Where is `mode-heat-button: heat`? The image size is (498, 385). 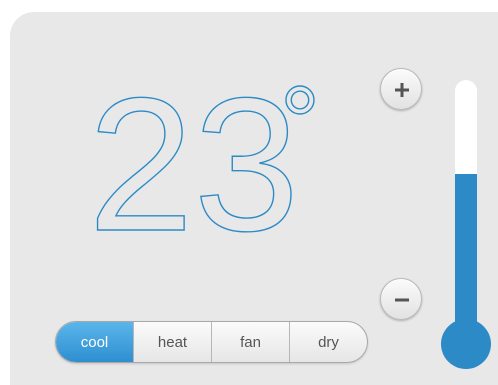 mode-heat-button: heat is located at coordinates (172, 342).